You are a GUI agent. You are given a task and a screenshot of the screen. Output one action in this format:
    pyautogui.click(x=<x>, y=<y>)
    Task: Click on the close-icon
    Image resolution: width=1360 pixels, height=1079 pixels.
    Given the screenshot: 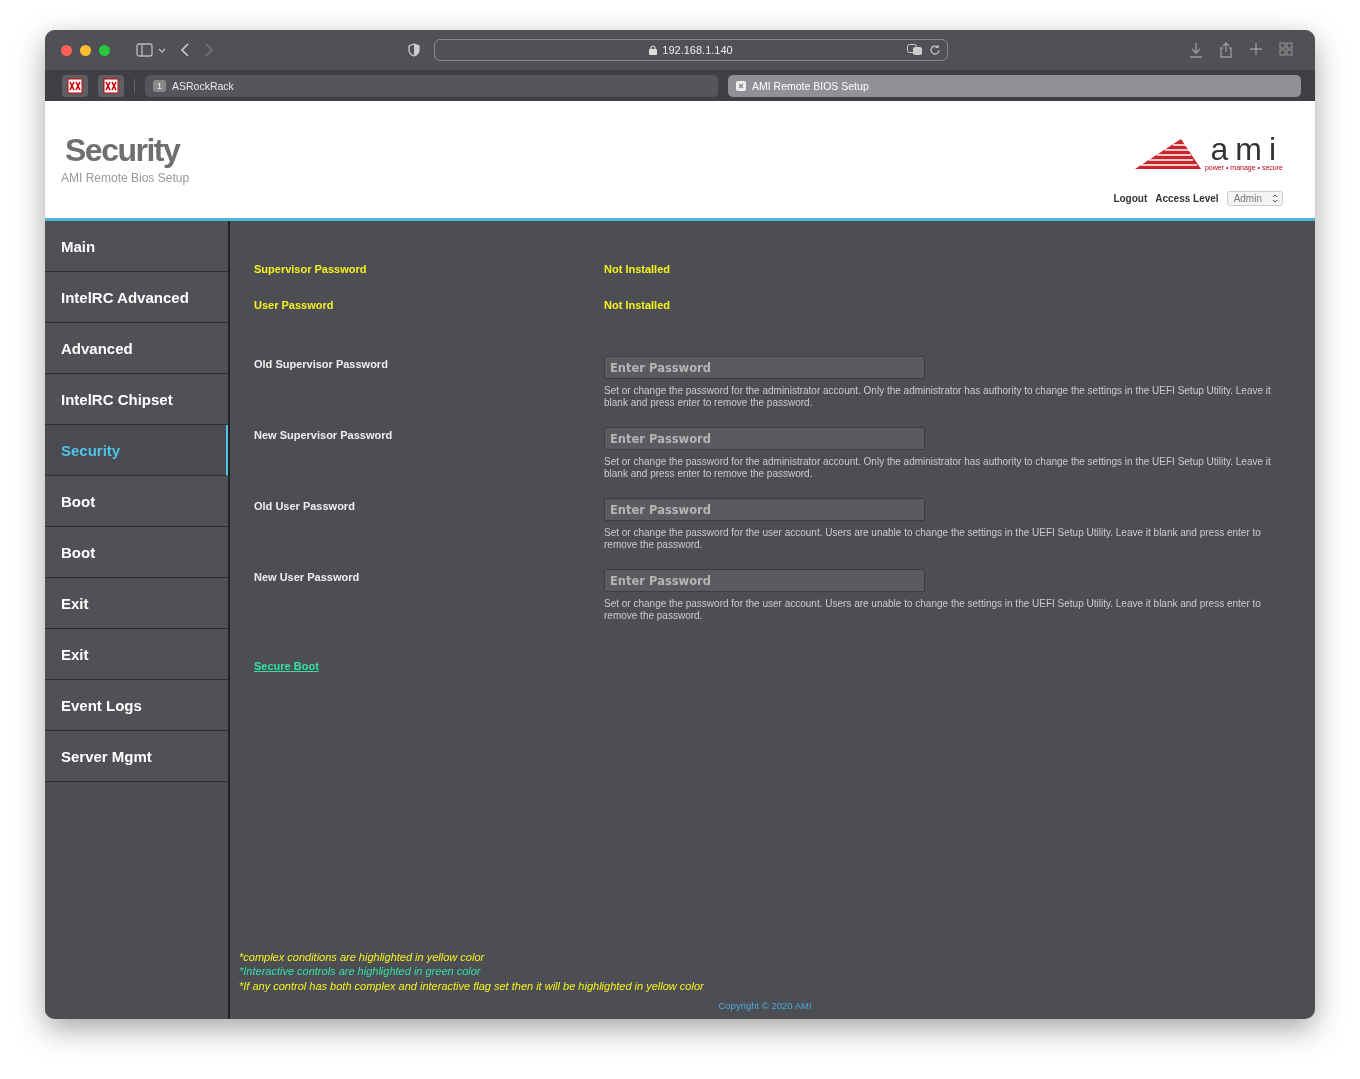 What is the action you would take?
    pyautogui.click(x=66, y=50)
    